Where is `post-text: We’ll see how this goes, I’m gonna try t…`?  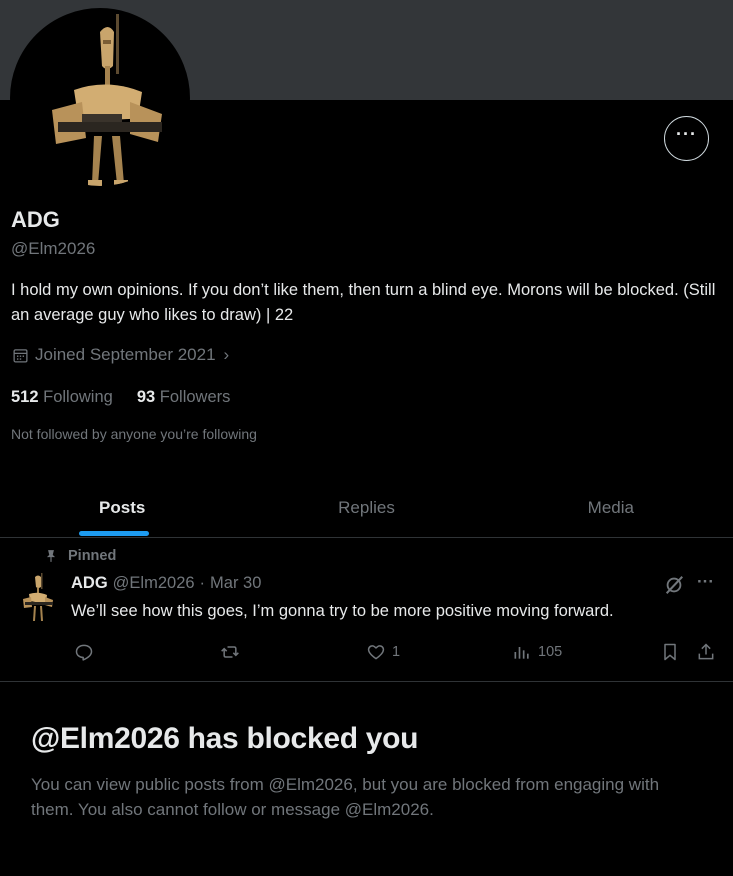
post-text: We’ll see how this goes, I’m gonna try t… is located at coordinates (342, 611).